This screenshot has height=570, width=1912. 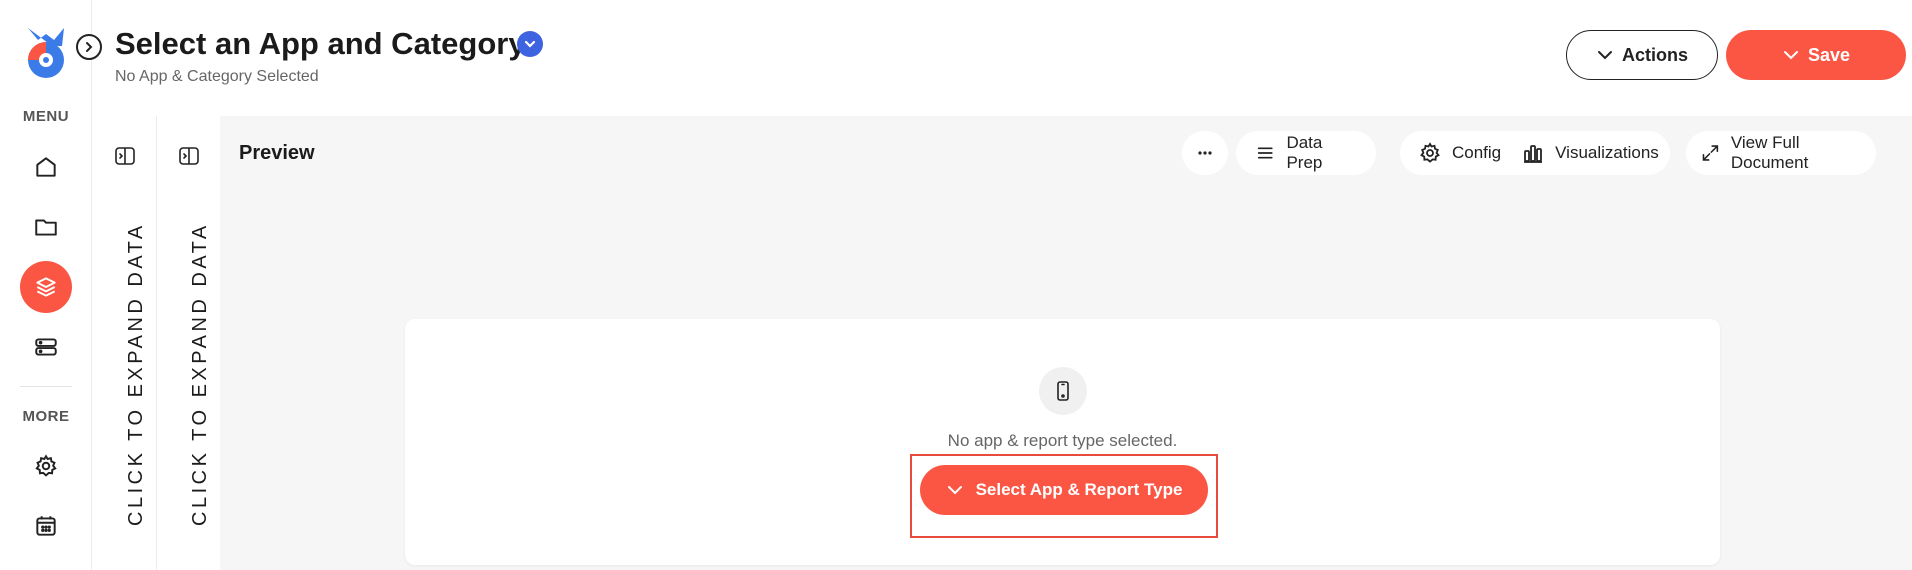 I want to click on actions-button: Actions, so click(x=1642, y=55).